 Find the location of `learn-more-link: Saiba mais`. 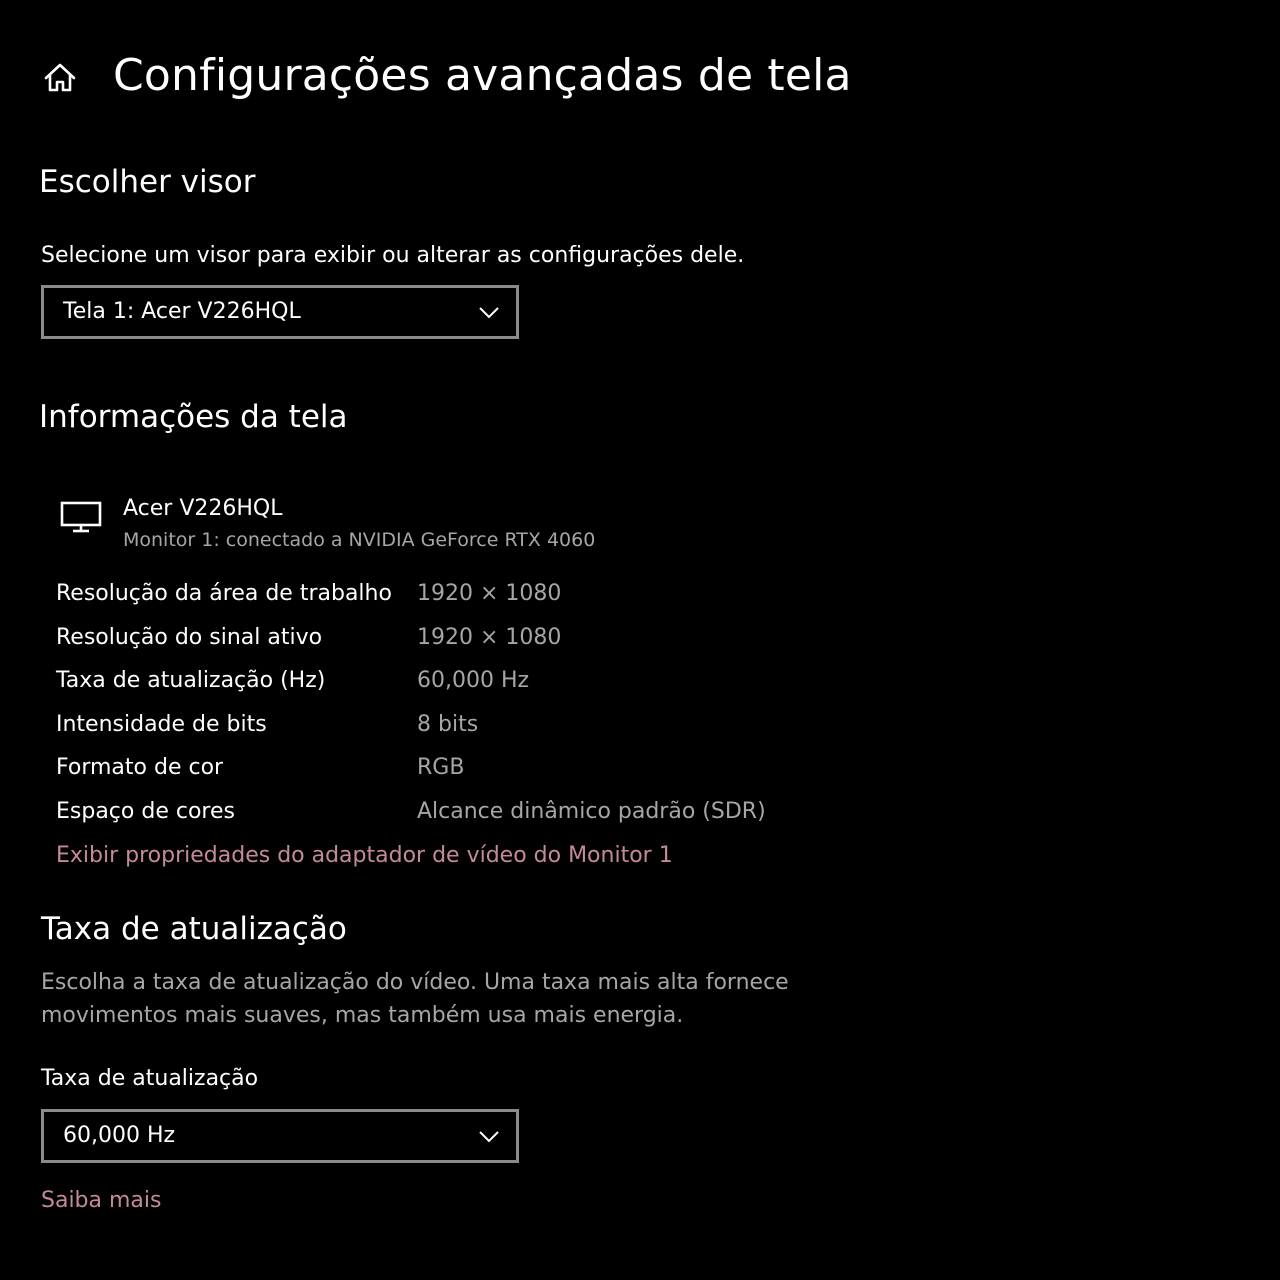

learn-more-link: Saiba mais is located at coordinates (101, 1200).